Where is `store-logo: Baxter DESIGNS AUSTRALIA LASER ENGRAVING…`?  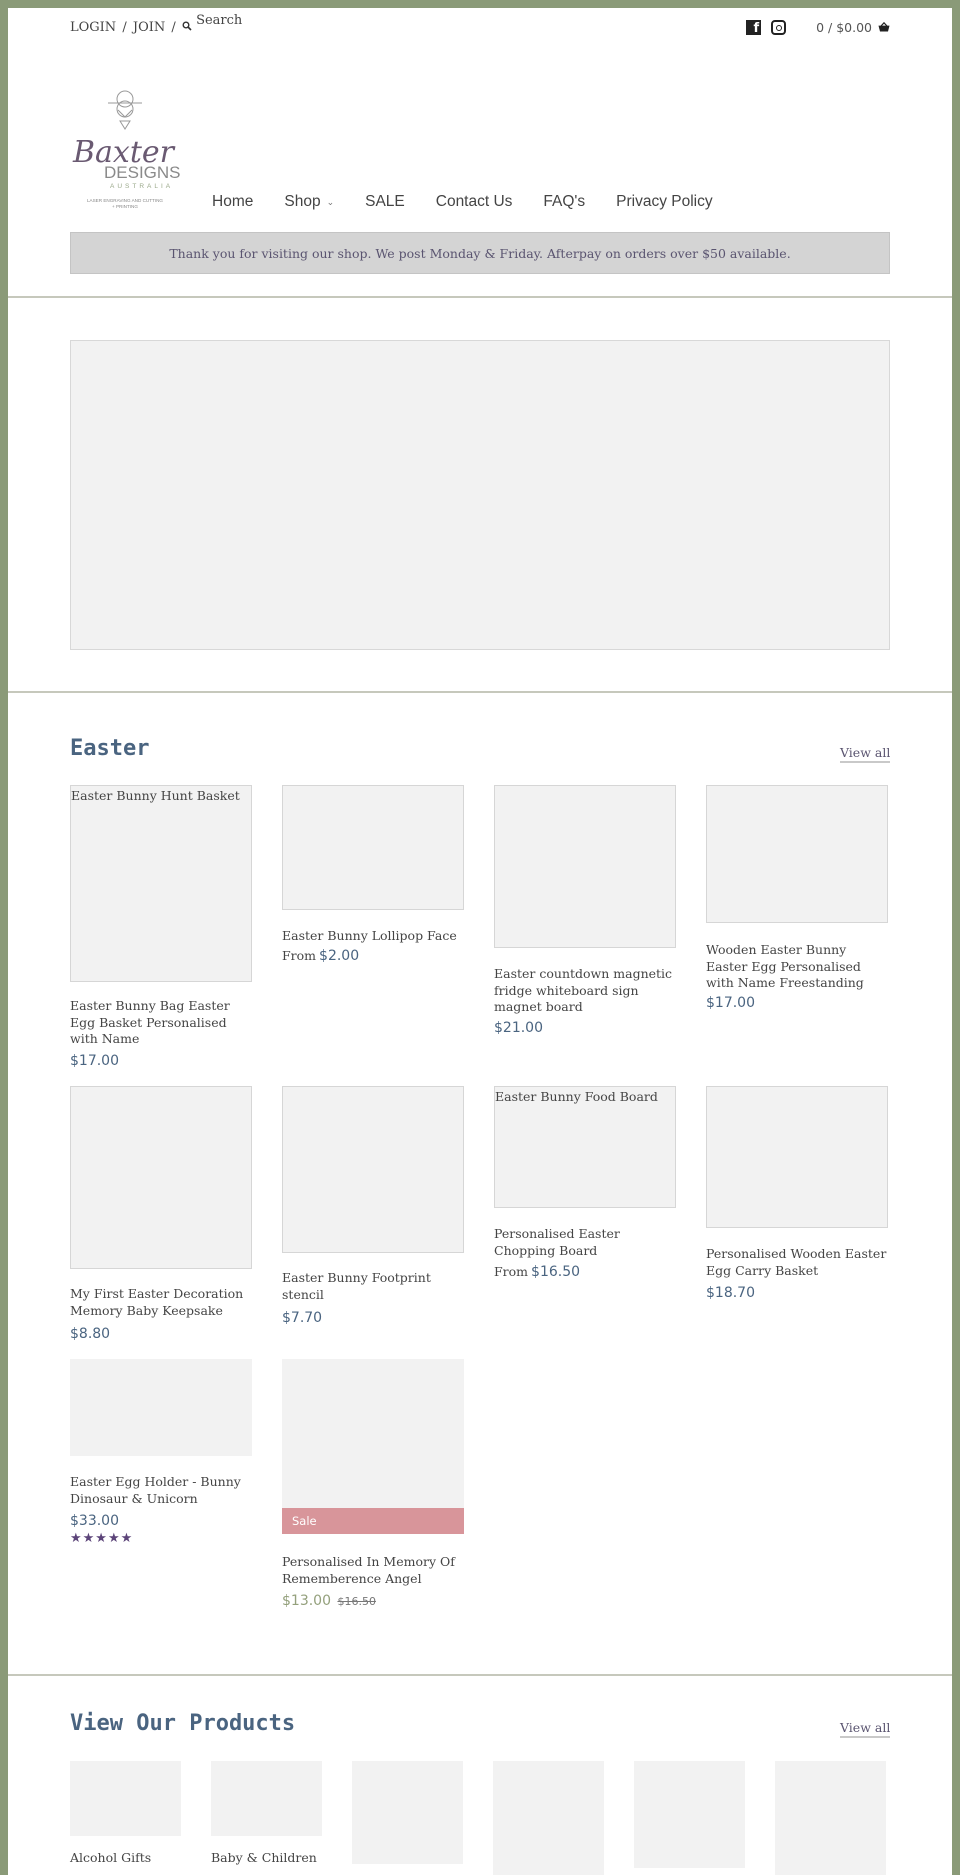 store-logo: Baxter DESIGNS AUSTRALIA LASER ENGRAVING… is located at coordinates (125, 151).